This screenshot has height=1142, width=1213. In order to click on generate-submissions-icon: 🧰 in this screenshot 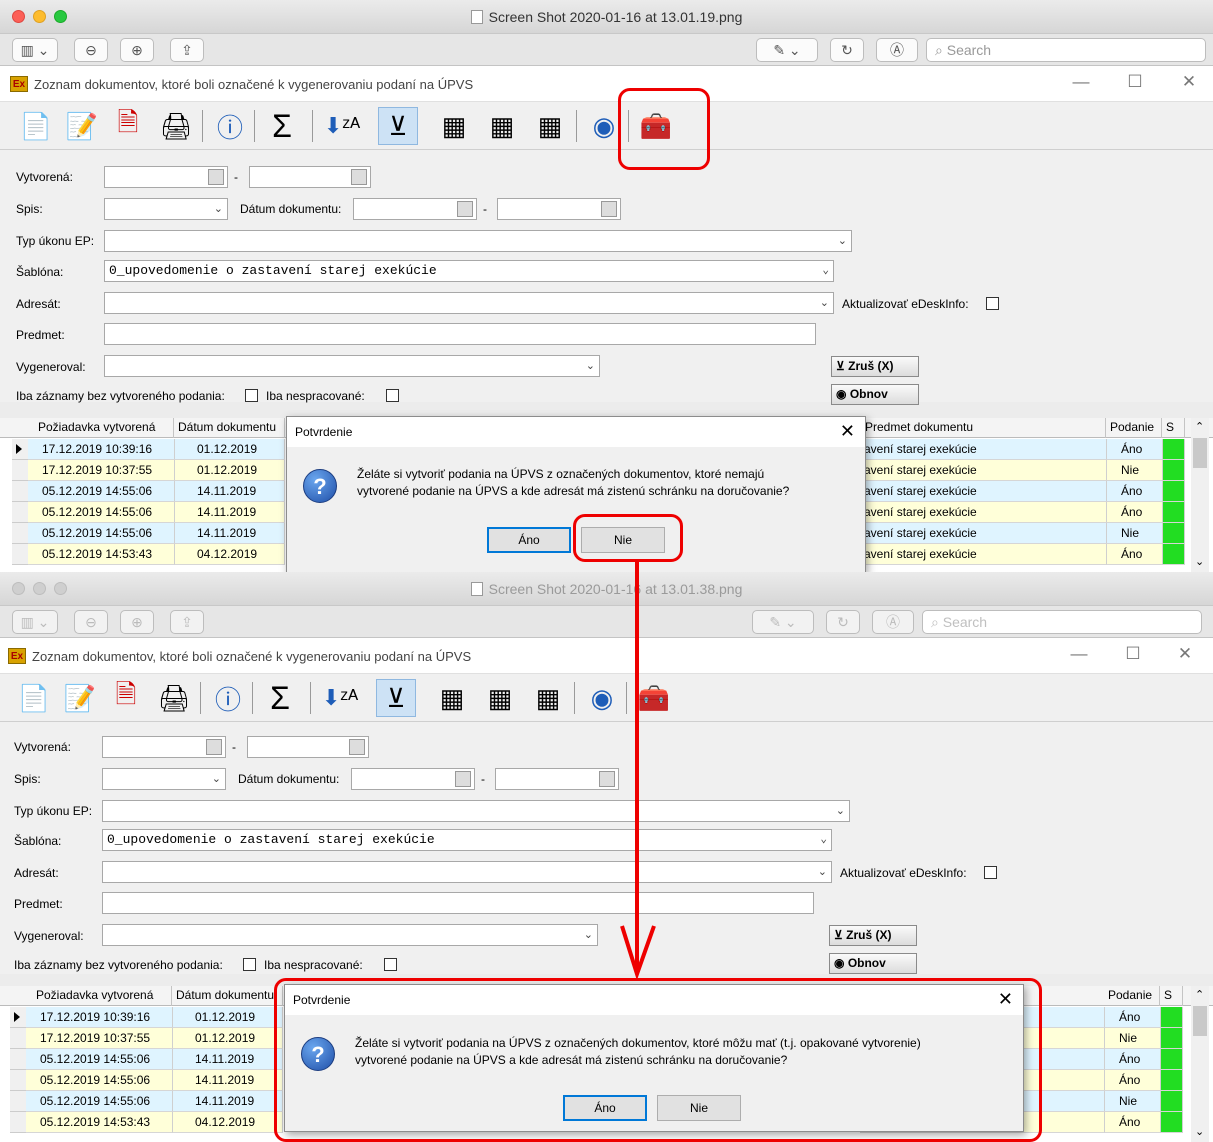, I will do `click(654, 698)`.